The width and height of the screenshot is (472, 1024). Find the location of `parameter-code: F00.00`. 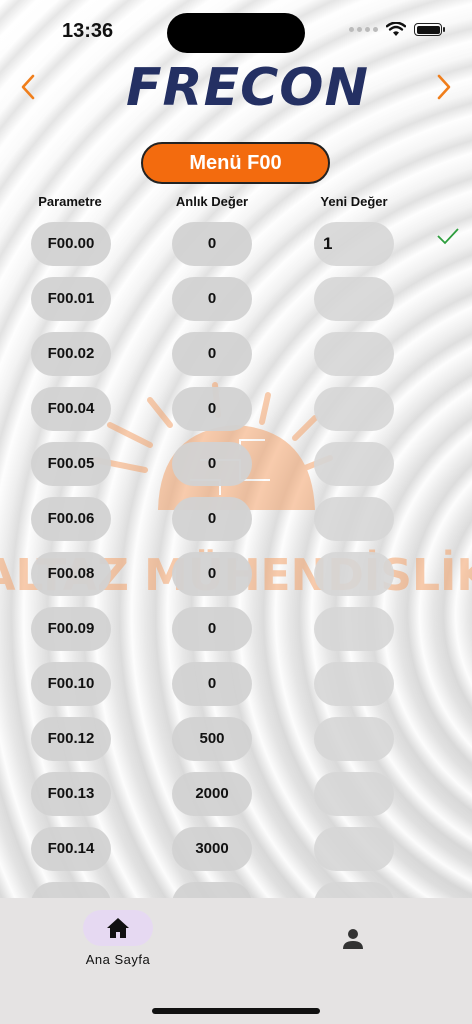

parameter-code: F00.00 is located at coordinates (71, 244).